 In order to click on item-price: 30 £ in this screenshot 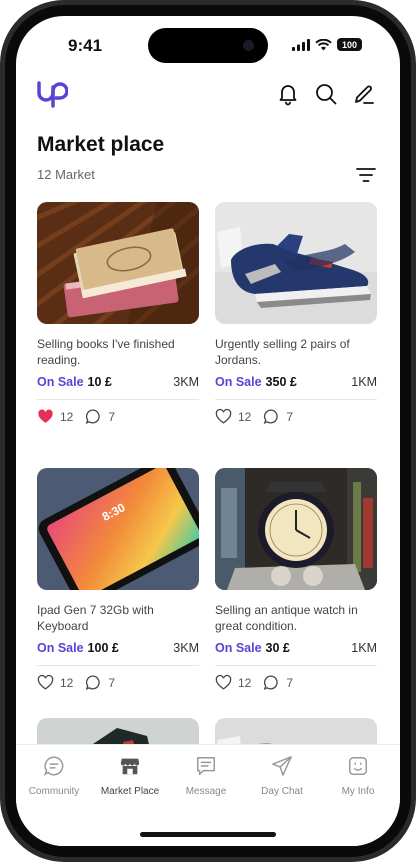, I will do `click(277, 648)`.